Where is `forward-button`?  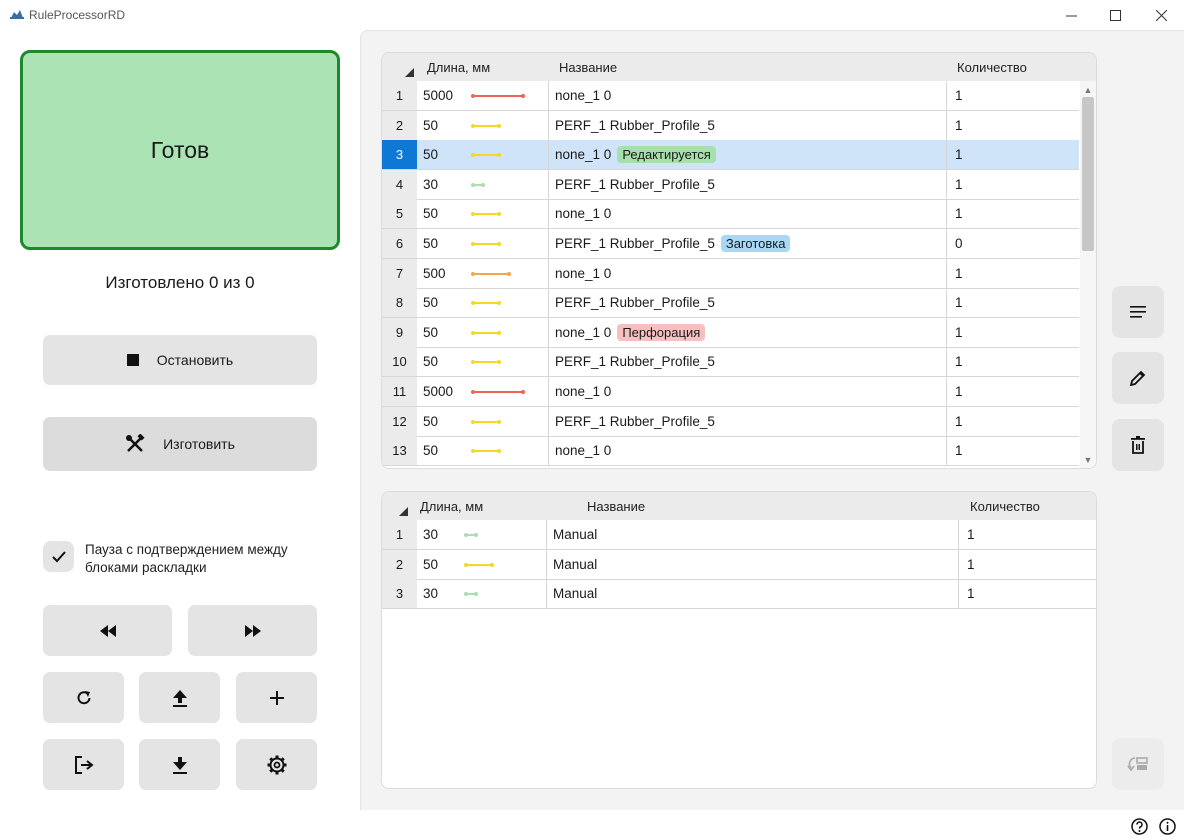
forward-button is located at coordinates (252, 630).